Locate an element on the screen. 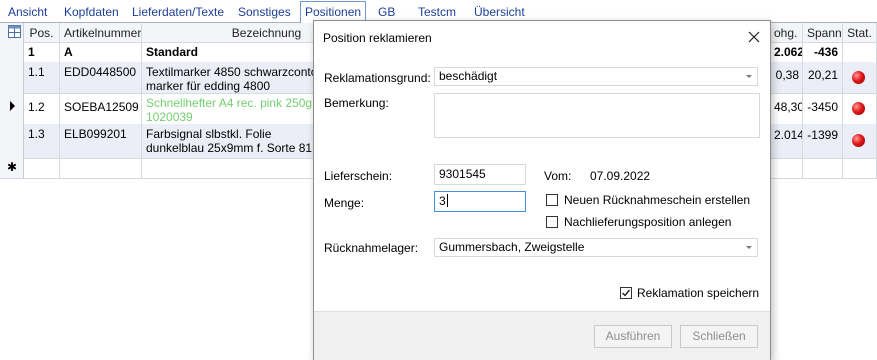 This screenshot has width=877, height=360. cell-spann: 20,21 is located at coordinates (823, 77).